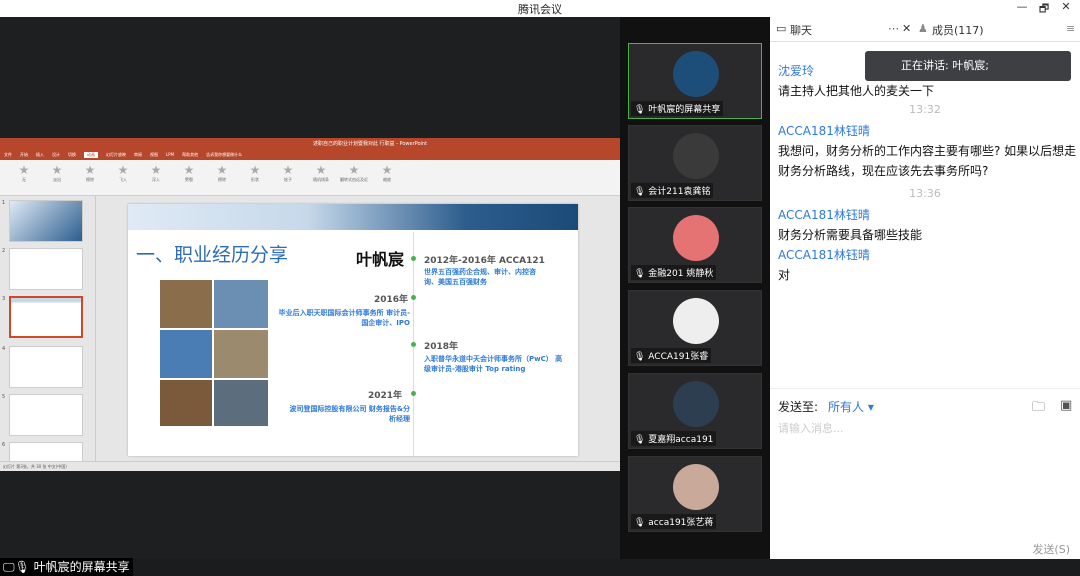 The image size is (1080, 576). I want to click on animation-item: ★ 缩放, so click(387, 173).